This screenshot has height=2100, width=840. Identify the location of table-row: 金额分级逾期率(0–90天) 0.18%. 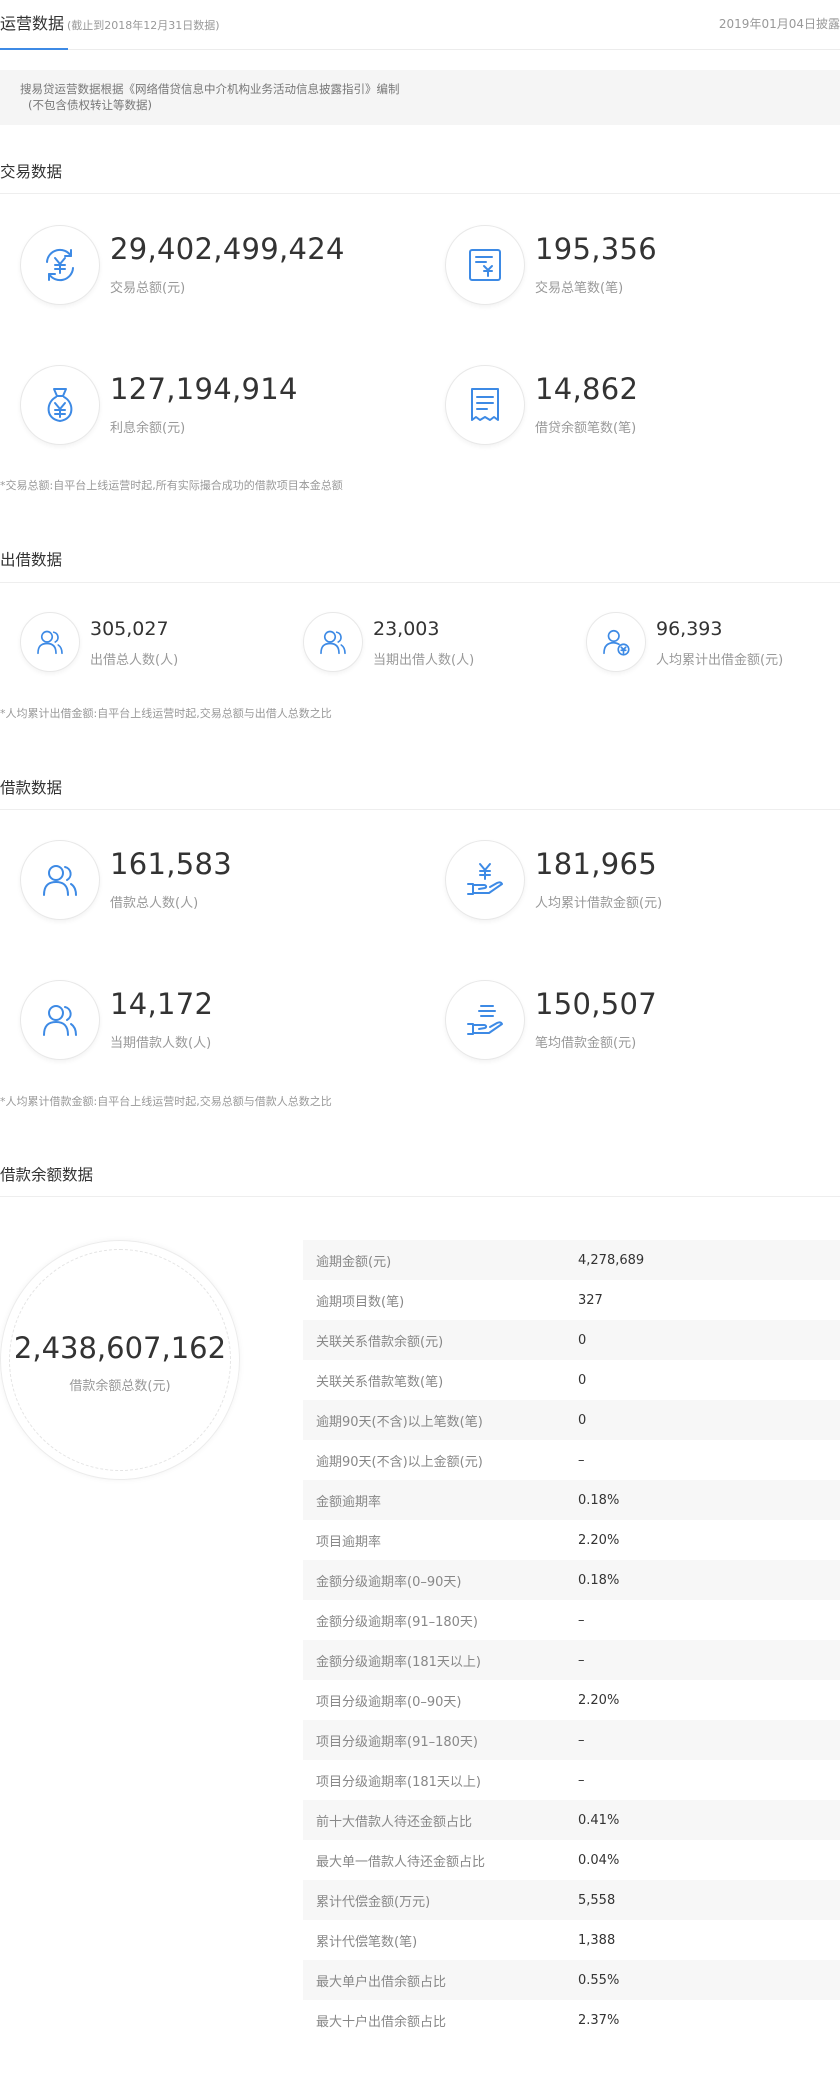
(571, 1580).